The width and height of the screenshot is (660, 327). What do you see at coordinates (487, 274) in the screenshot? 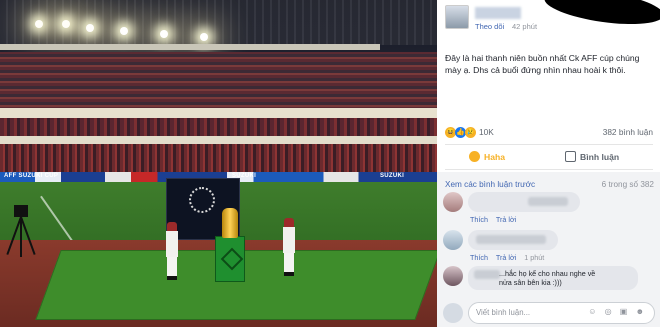
I see `blurred-name` at bounding box center [487, 274].